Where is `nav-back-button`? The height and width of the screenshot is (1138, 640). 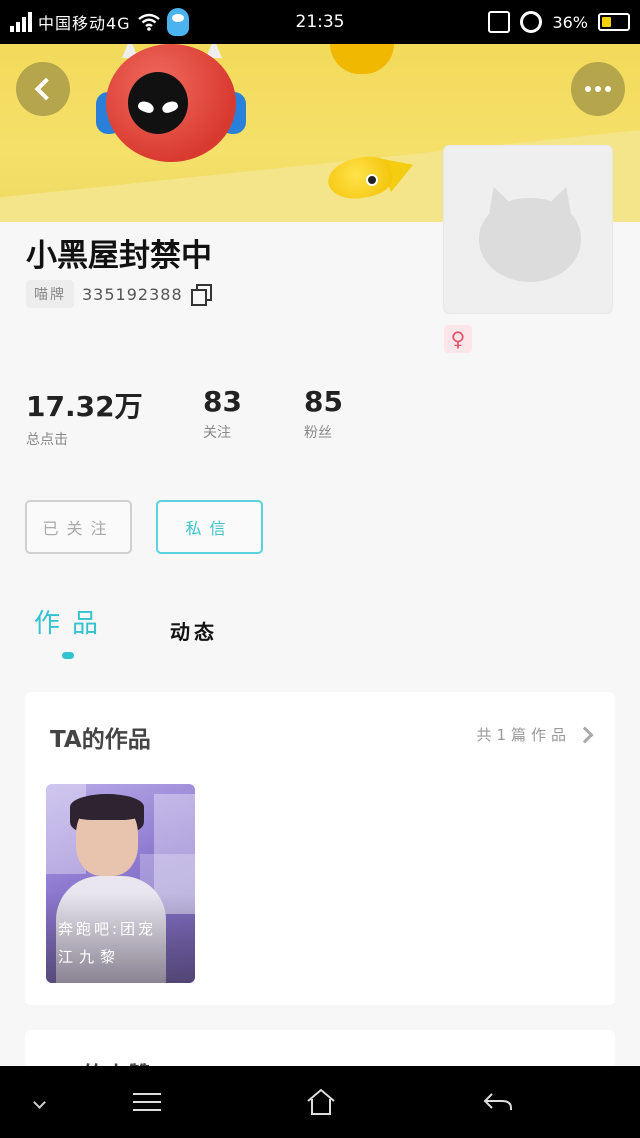
nav-back-button is located at coordinates (498, 1102).